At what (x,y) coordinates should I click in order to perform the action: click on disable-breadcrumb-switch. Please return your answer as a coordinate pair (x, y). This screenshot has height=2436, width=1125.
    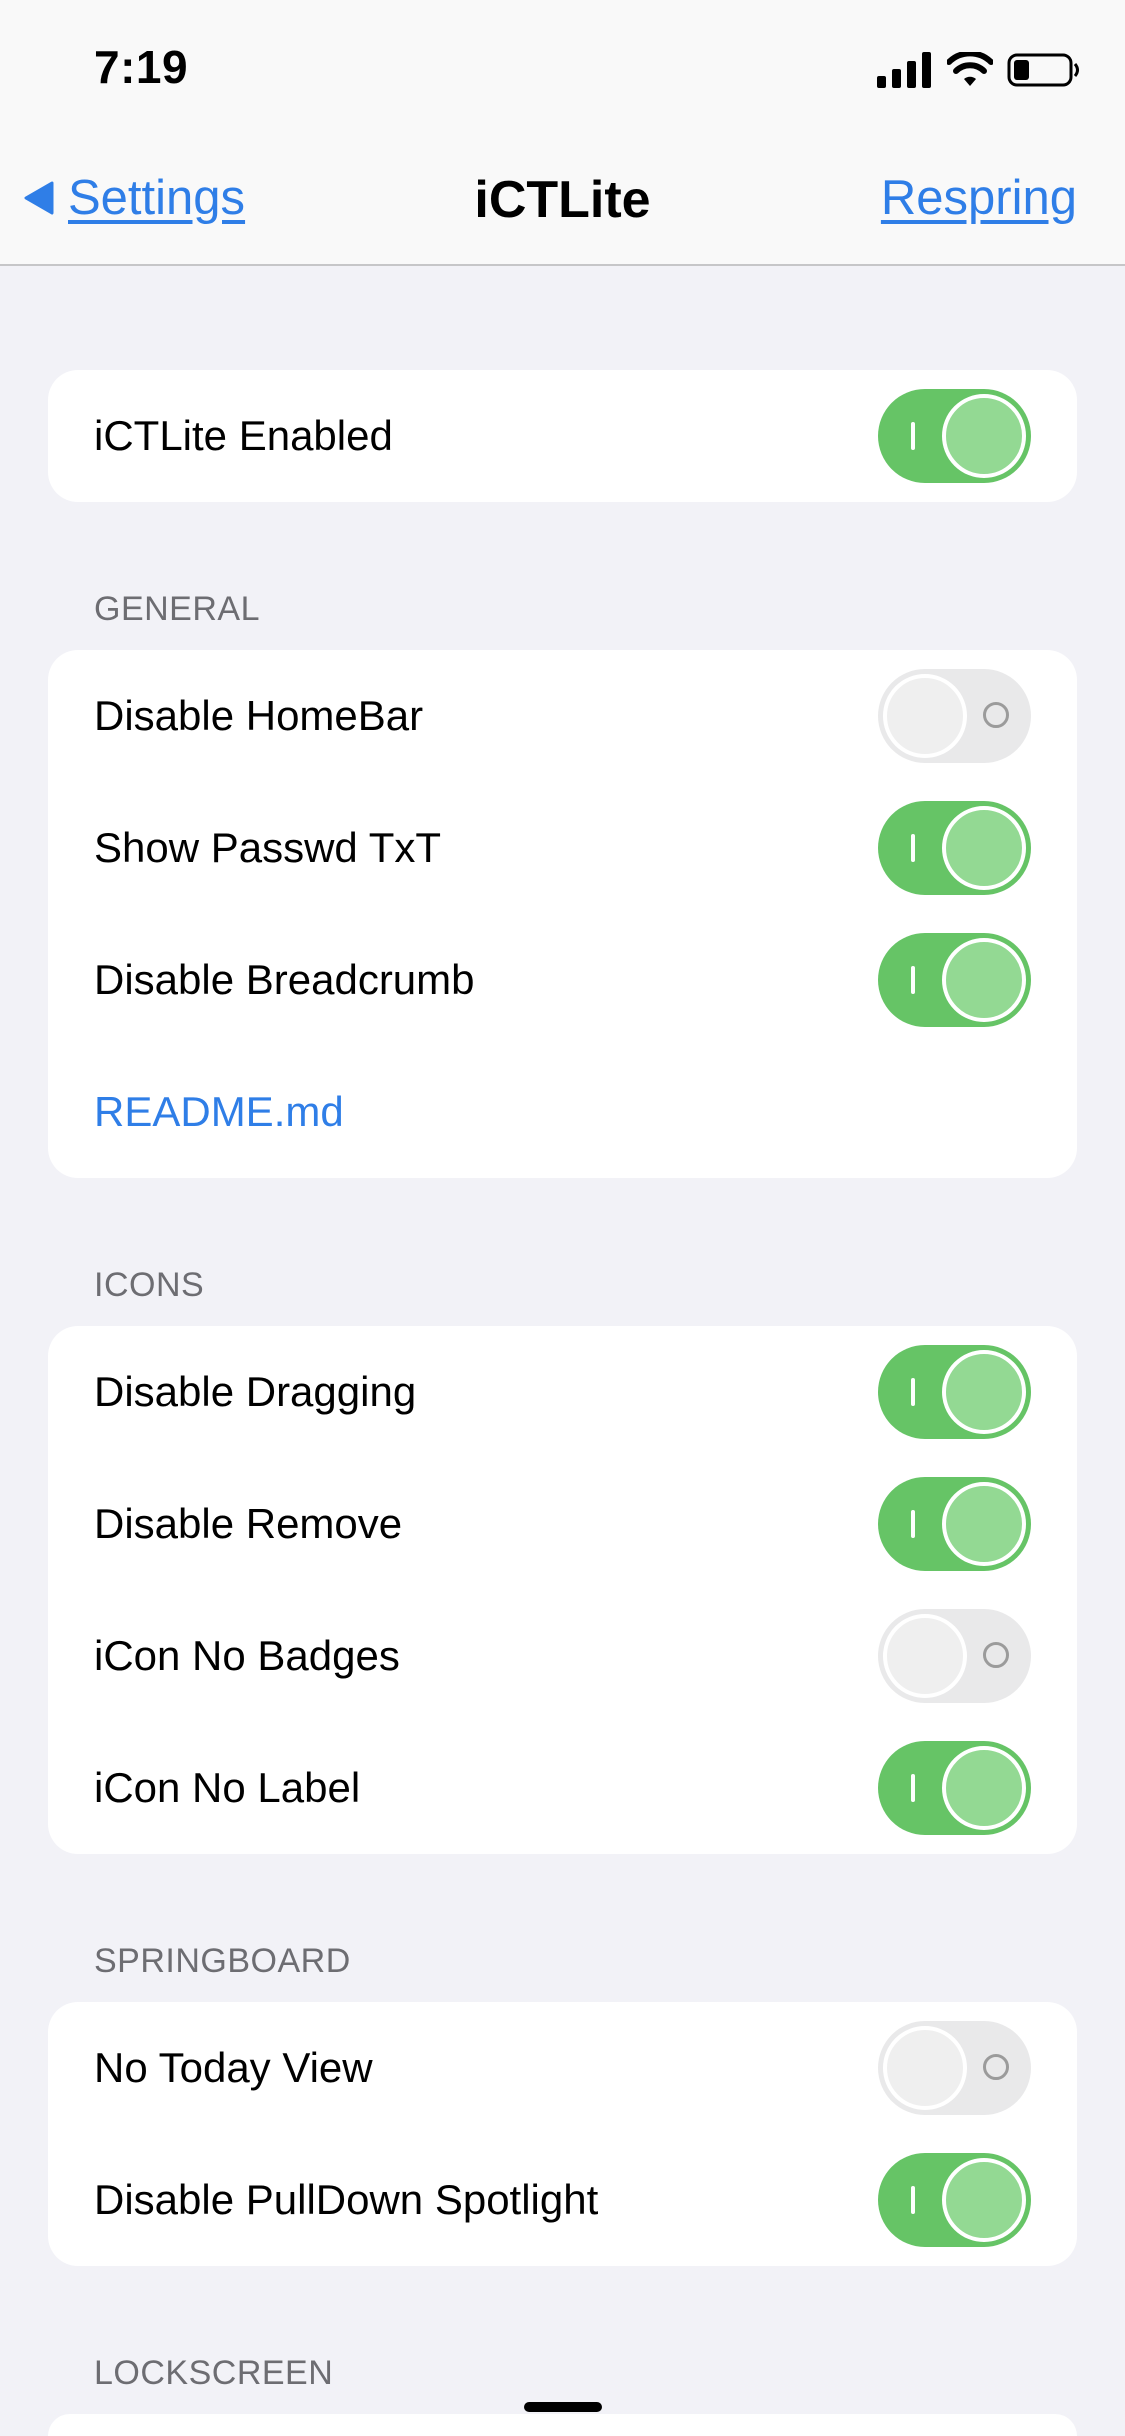
    Looking at the image, I should click on (954, 980).